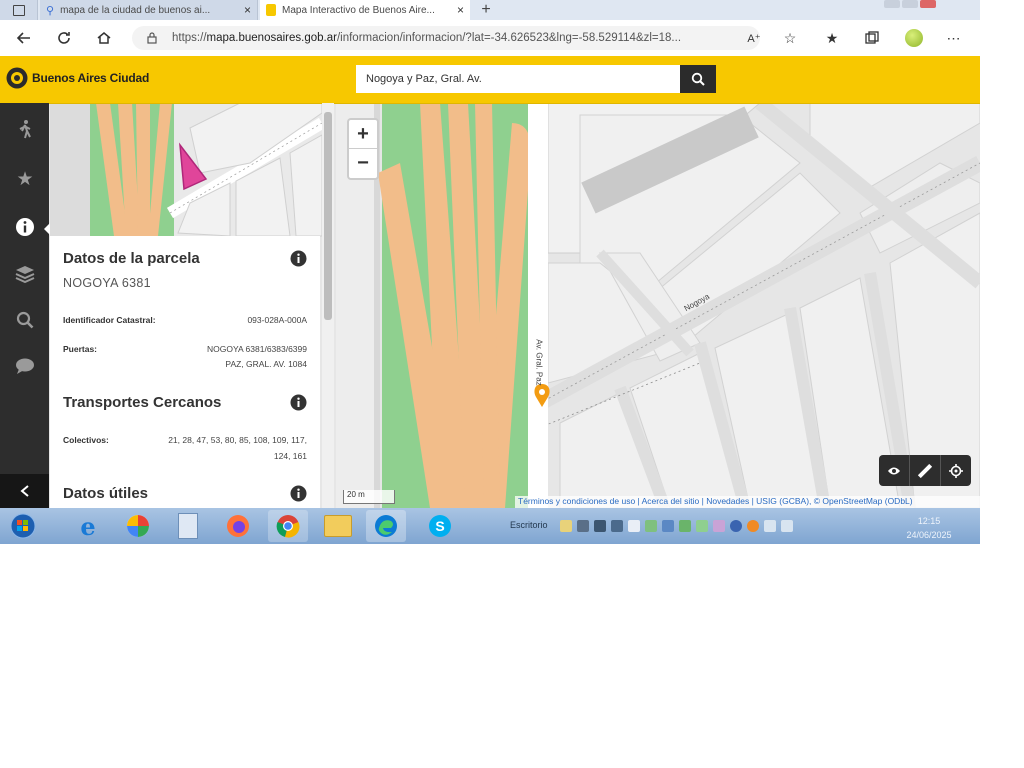 This screenshot has height=768, width=1024. I want to click on chrome-icon, so click(288, 526).